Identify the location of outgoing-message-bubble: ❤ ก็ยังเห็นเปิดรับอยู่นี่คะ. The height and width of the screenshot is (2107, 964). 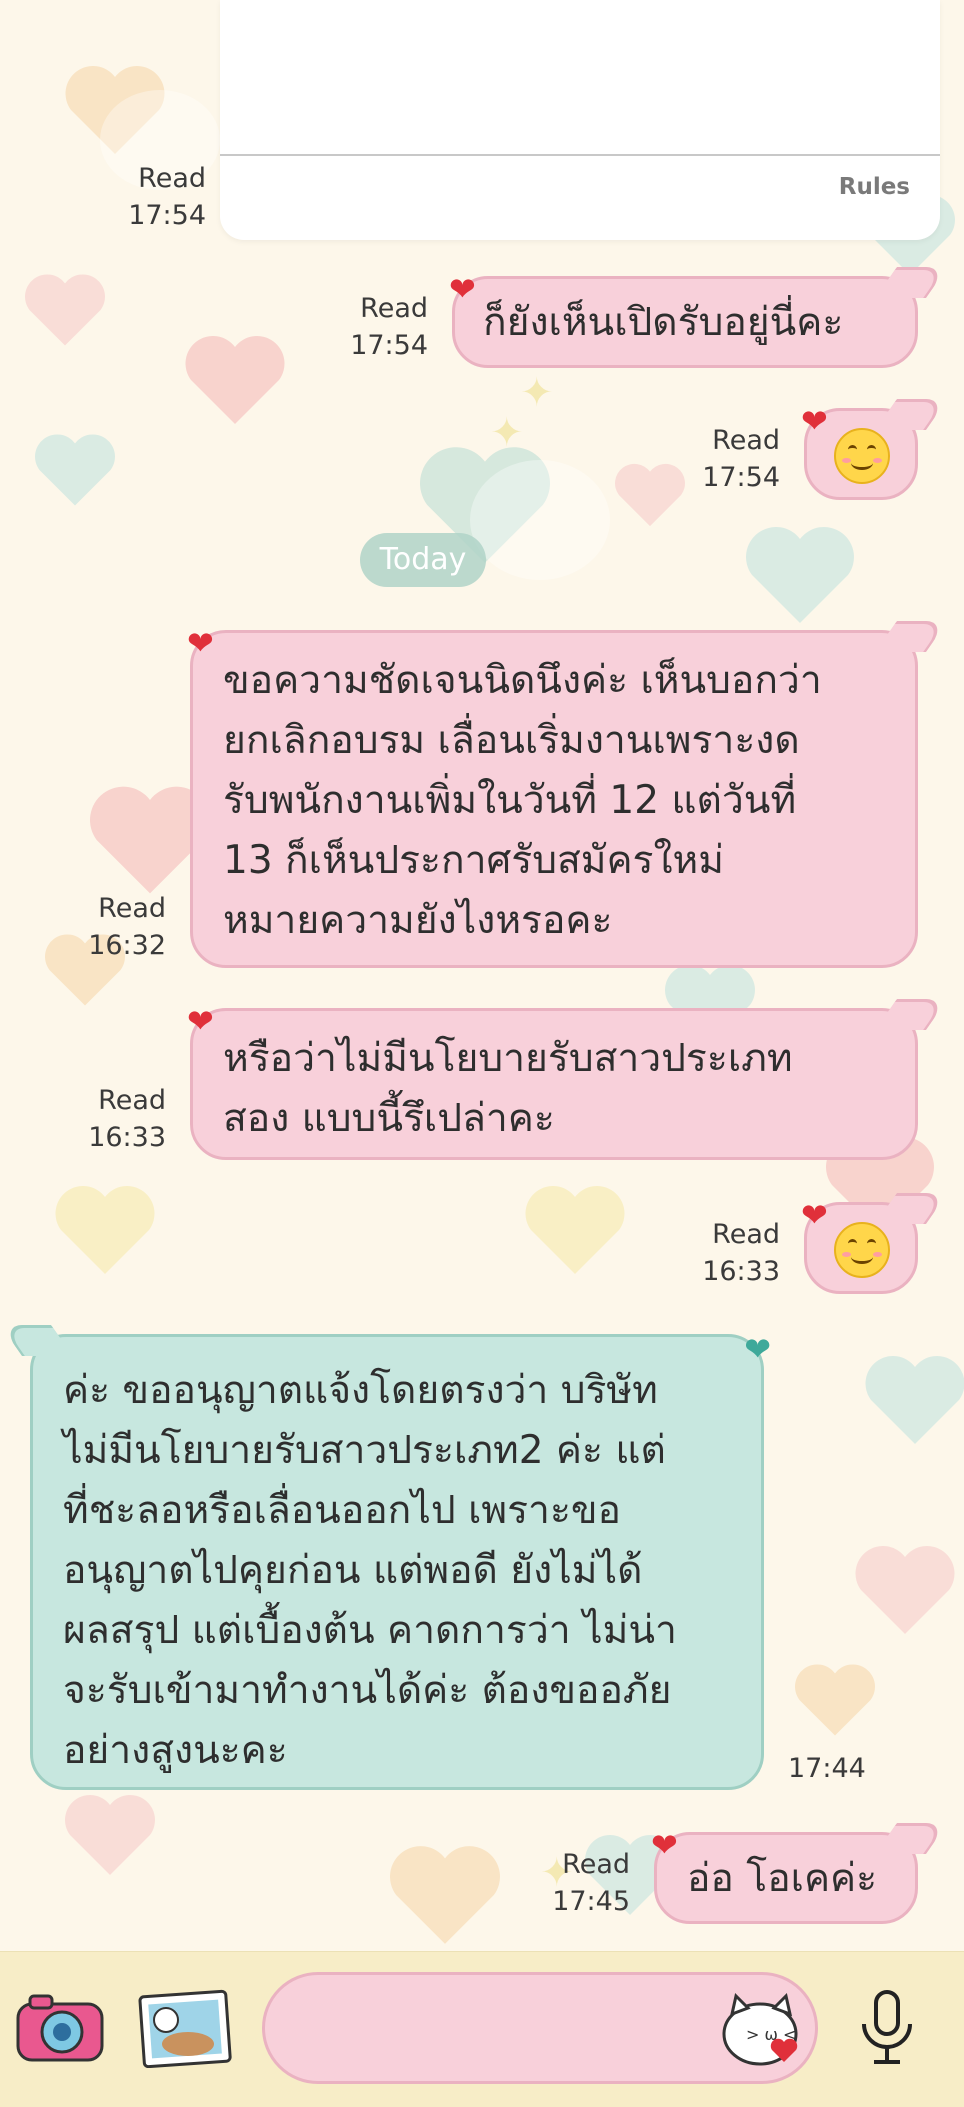
(698, 317).